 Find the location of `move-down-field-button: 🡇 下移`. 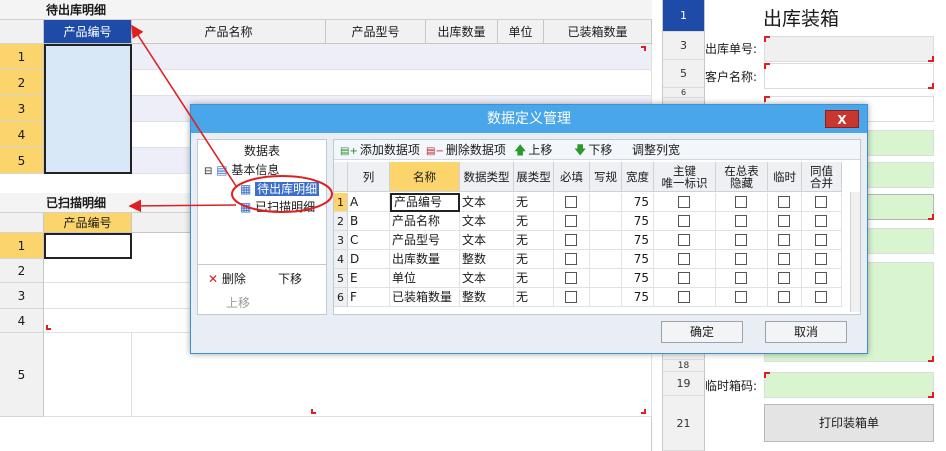

move-down-field-button: 🡇 下移 is located at coordinates (593, 150).